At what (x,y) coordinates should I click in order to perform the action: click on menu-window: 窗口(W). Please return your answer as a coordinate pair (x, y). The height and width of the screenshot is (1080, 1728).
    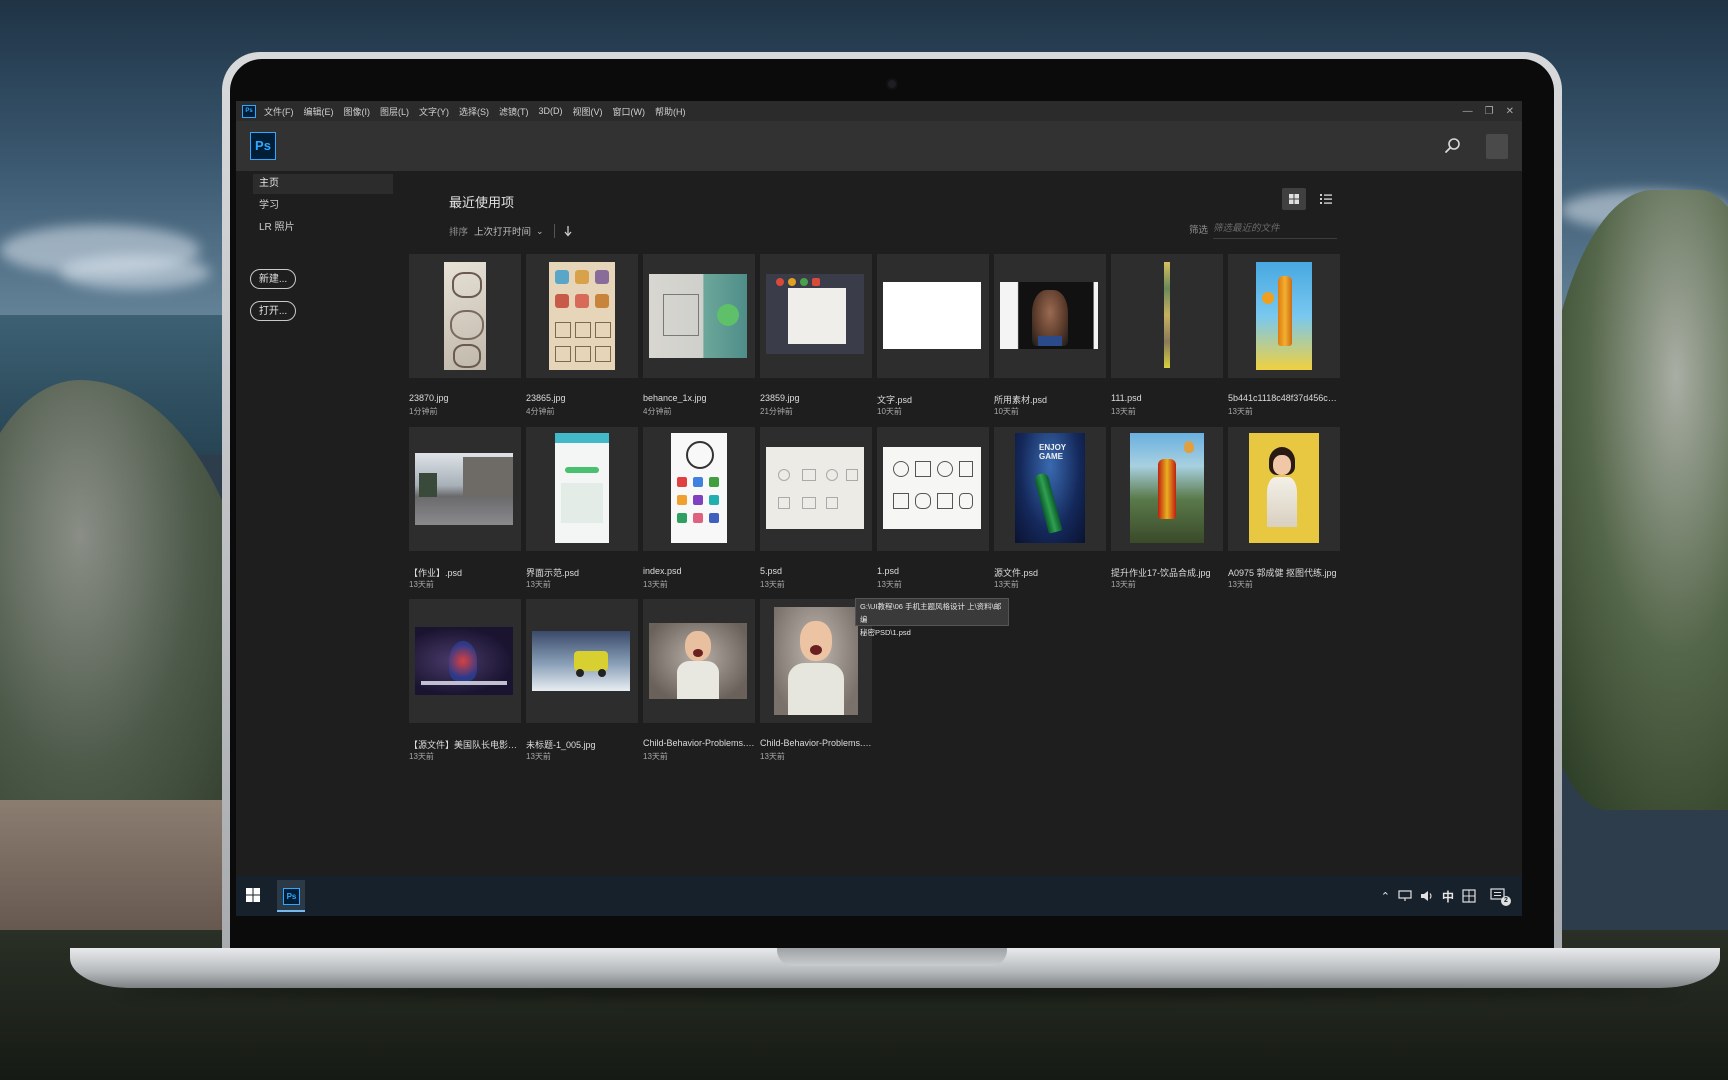
    Looking at the image, I should click on (629, 111).